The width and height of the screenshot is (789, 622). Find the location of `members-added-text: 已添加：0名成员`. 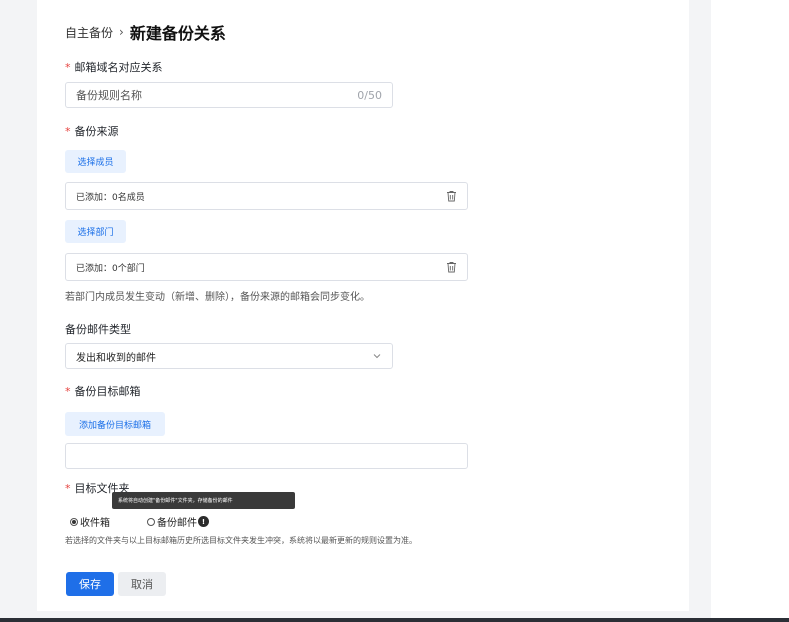

members-added-text: 已添加：0名成员 is located at coordinates (110, 197).